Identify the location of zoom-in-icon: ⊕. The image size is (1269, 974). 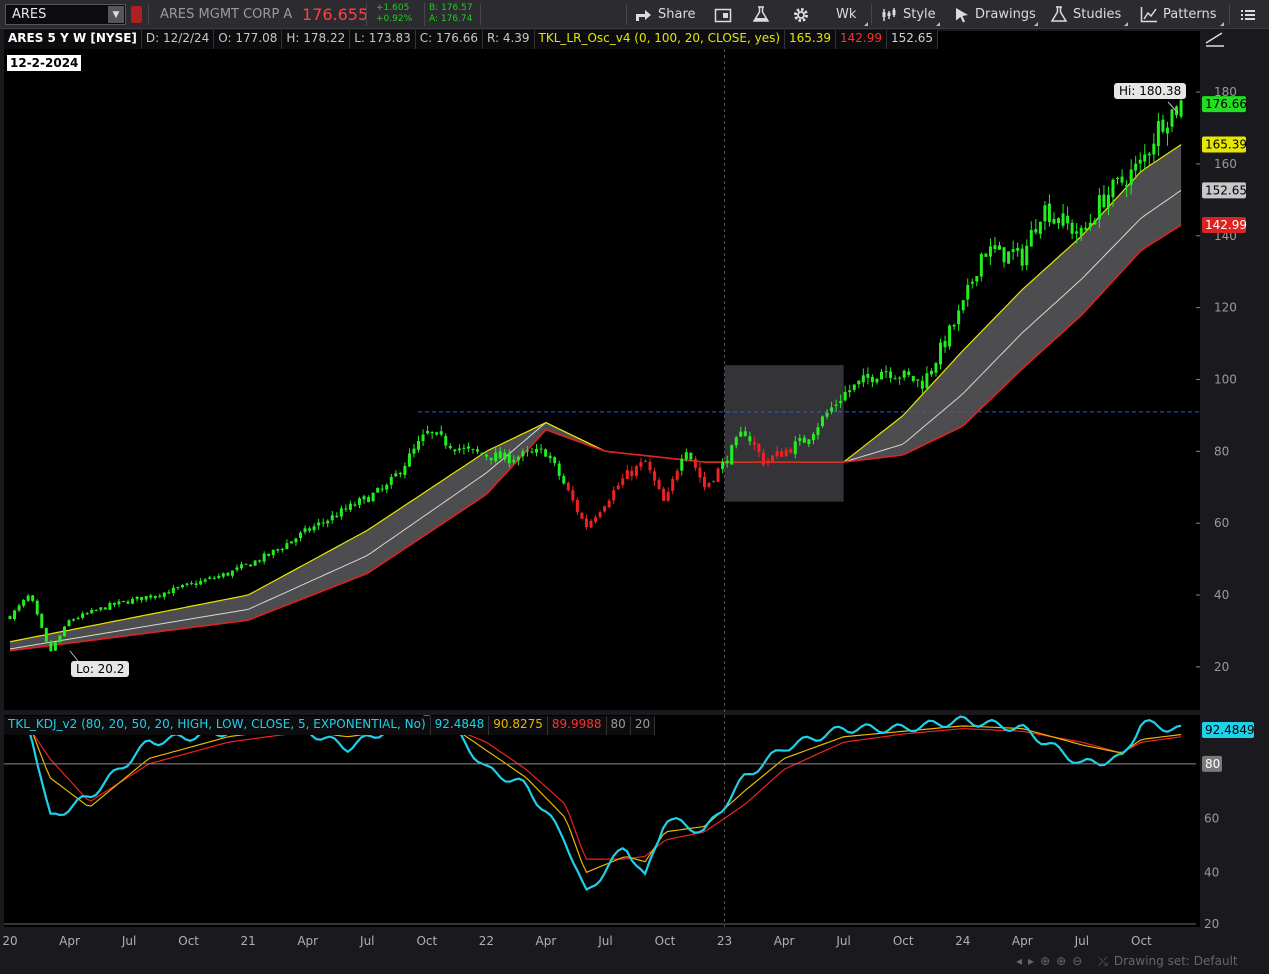
(1061, 961).